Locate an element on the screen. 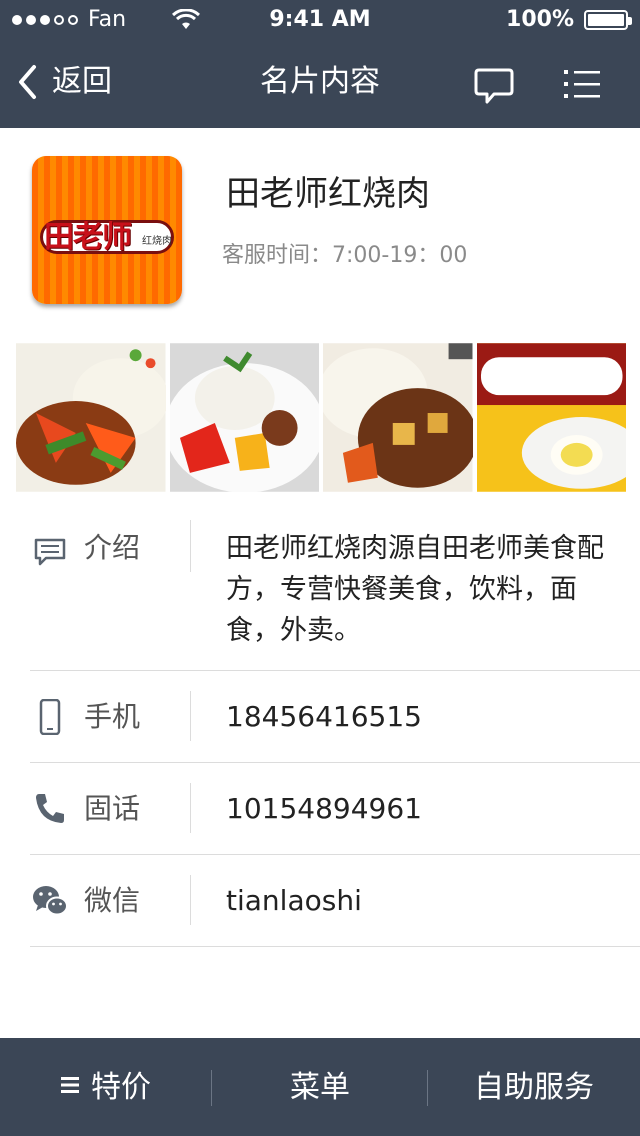 Image resolution: width=640 pixels, height=1136 pixels. logo-text: 田老师 is located at coordinates (88, 237).